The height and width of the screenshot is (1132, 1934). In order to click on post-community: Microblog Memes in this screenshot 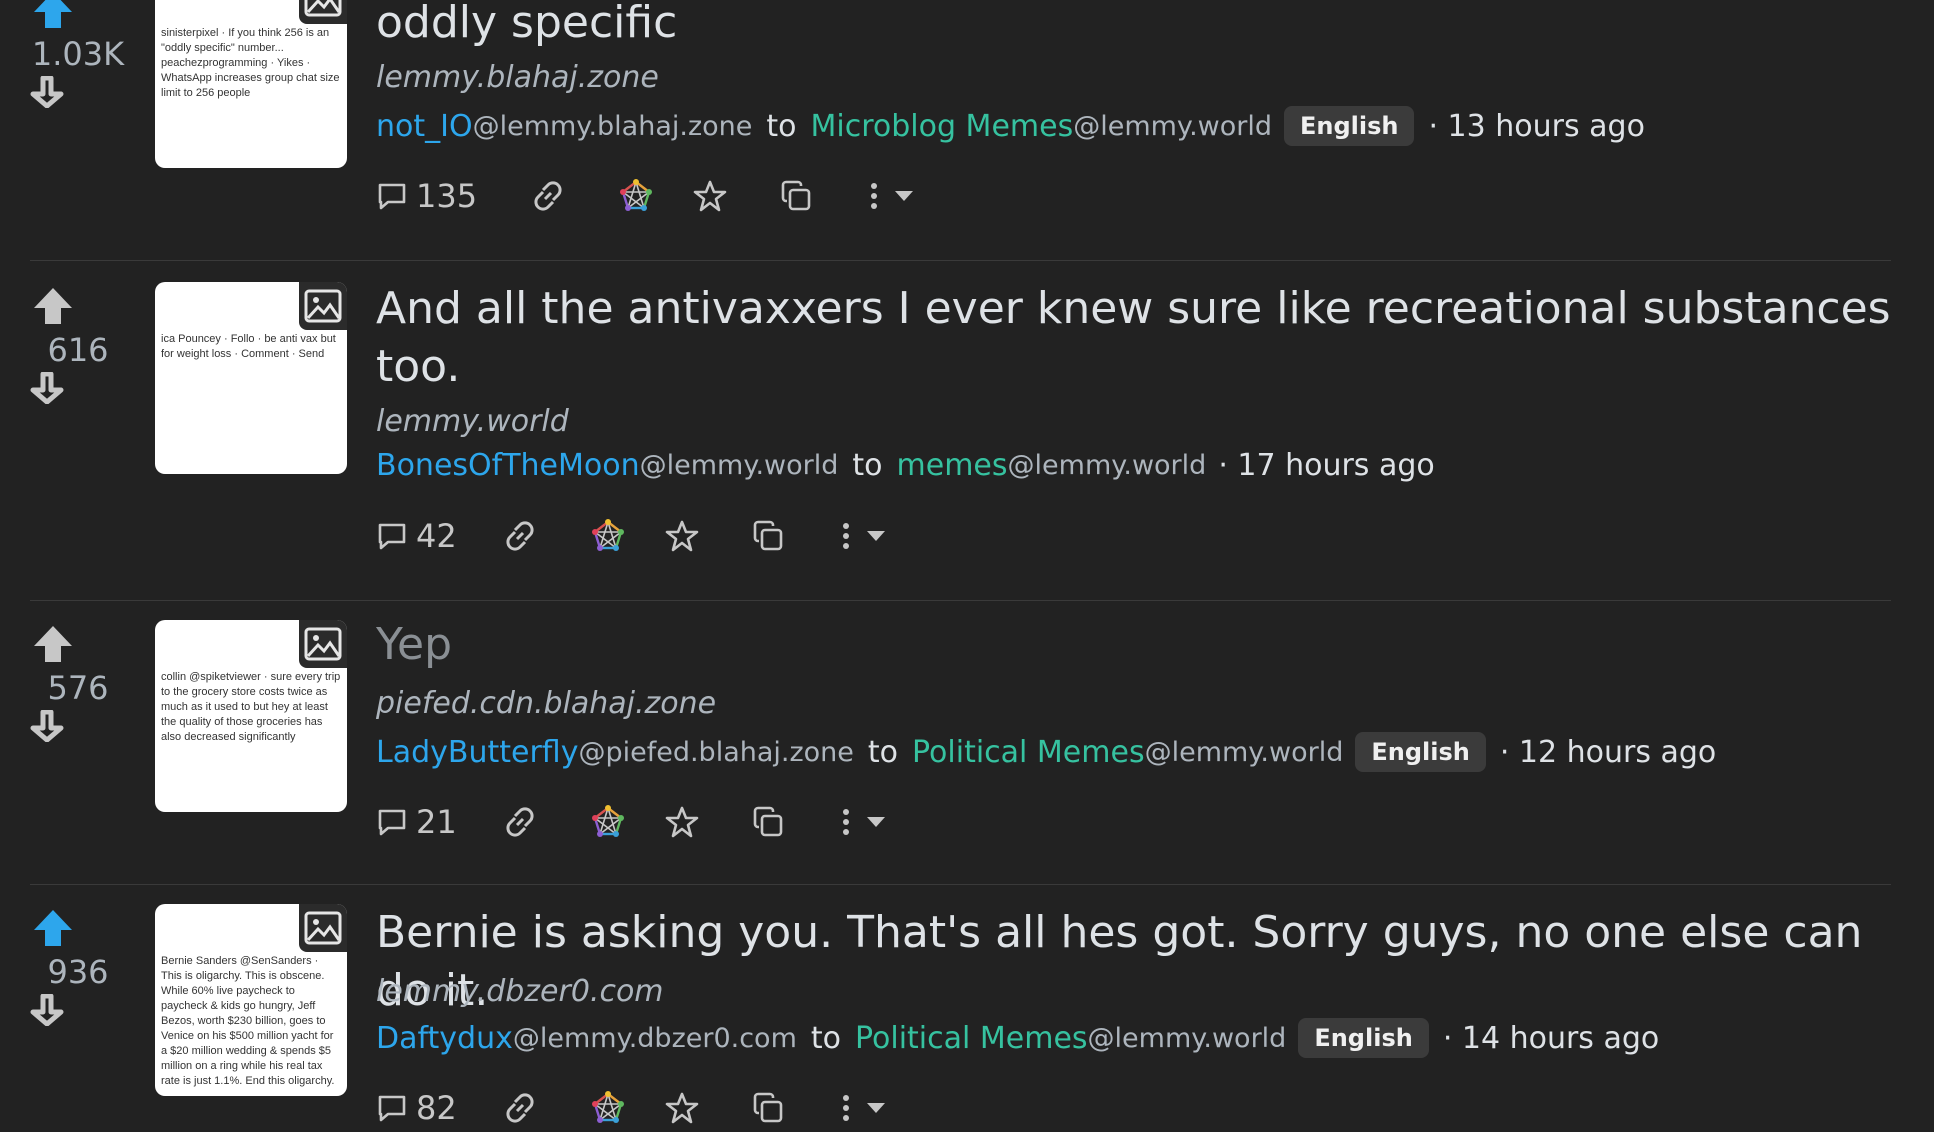, I will do `click(942, 126)`.